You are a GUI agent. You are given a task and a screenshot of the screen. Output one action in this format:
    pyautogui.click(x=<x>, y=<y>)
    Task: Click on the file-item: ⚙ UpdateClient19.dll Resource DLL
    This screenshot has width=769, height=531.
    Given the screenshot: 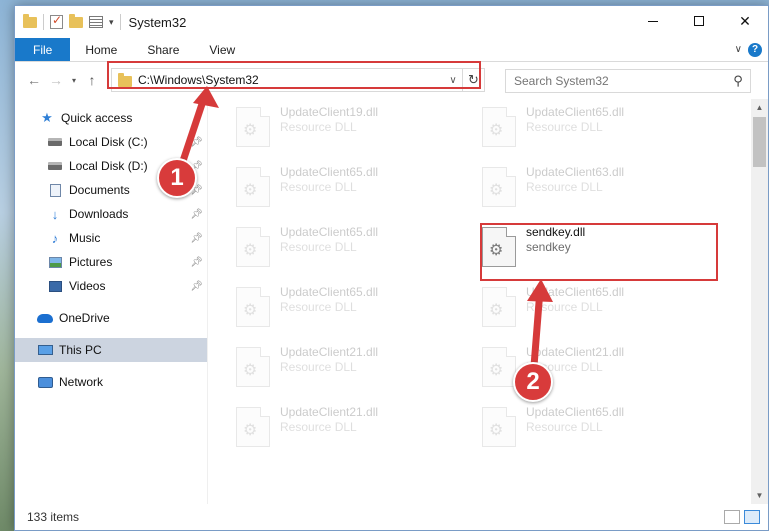 What is the action you would take?
    pyautogui.click(x=343, y=131)
    